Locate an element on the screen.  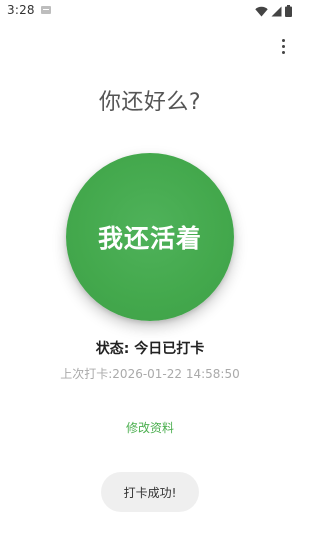
alive-button-label: 我还活着 is located at coordinates (149, 238).